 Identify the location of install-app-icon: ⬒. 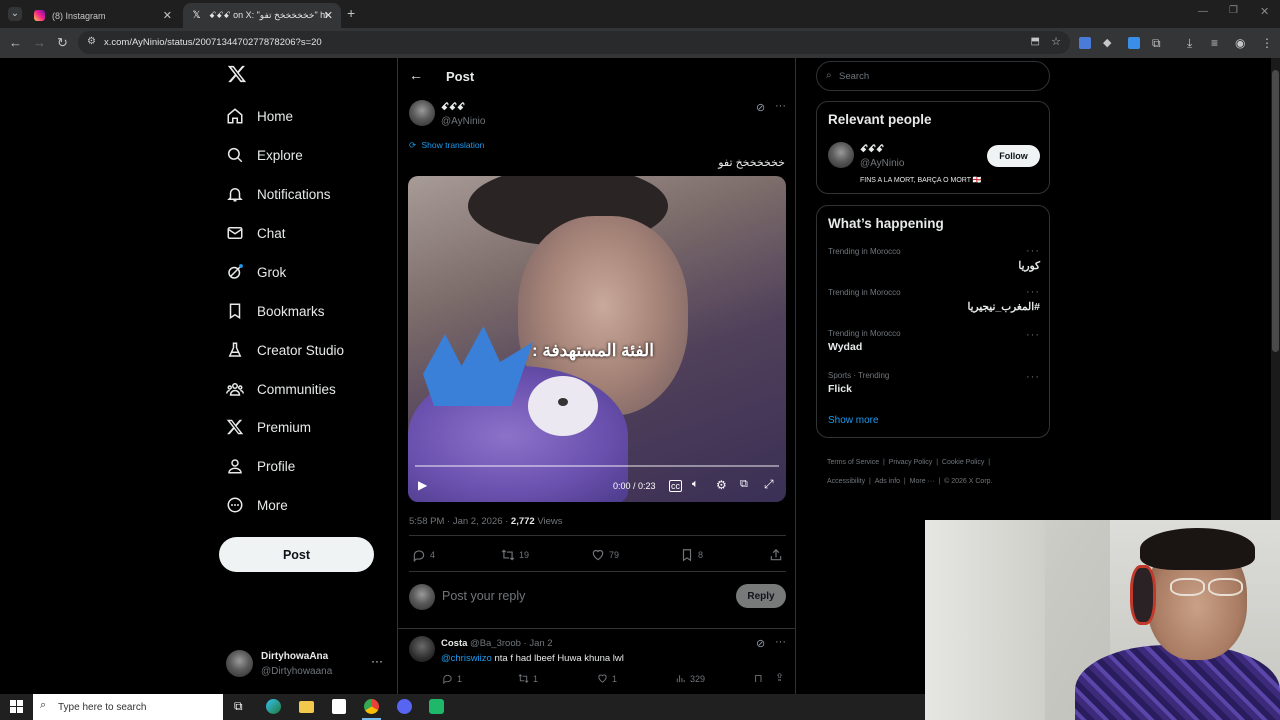
(1035, 41).